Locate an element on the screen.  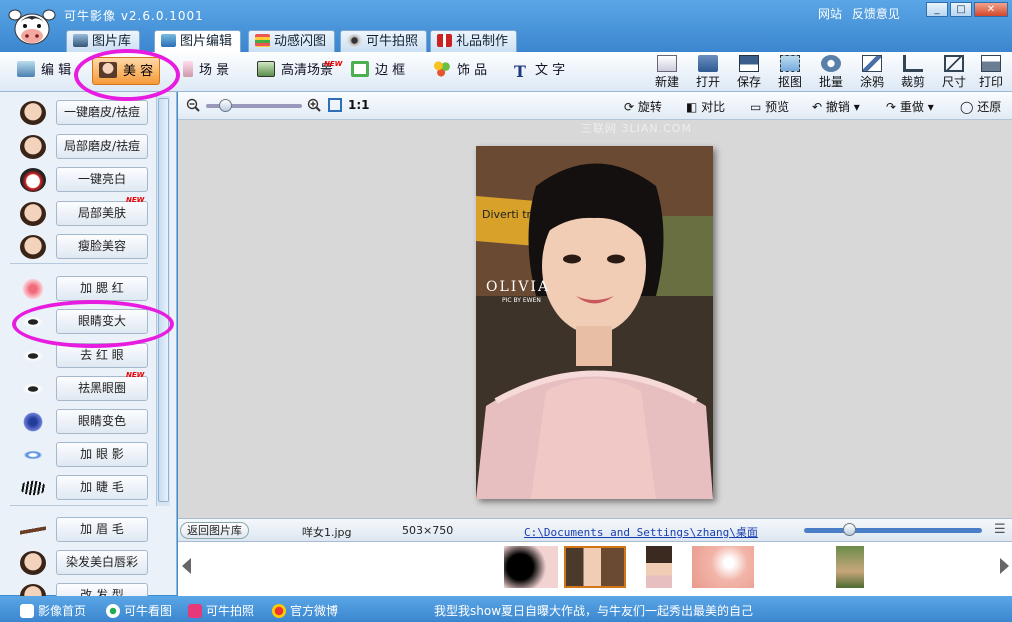
picture-icon is located at coordinates (168, 40).